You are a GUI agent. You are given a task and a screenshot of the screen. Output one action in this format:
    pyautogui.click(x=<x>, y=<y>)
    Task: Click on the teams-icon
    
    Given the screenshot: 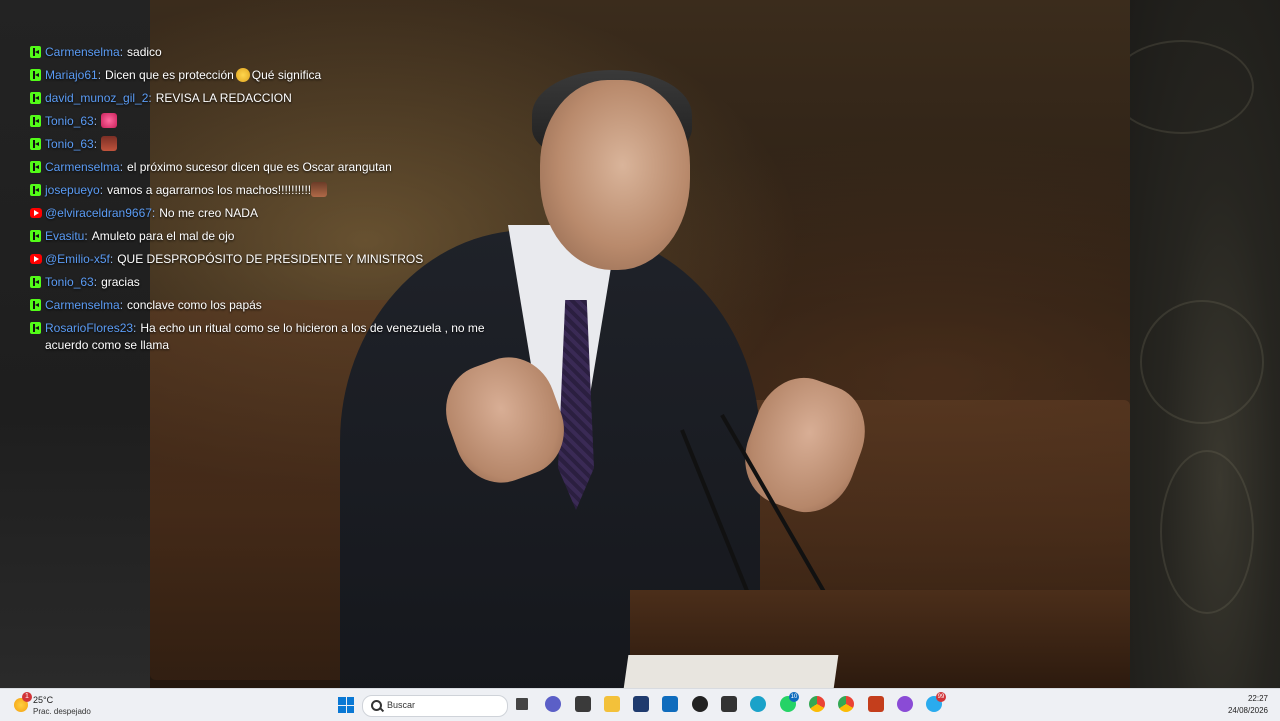 What is the action you would take?
    pyautogui.click(x=553, y=704)
    